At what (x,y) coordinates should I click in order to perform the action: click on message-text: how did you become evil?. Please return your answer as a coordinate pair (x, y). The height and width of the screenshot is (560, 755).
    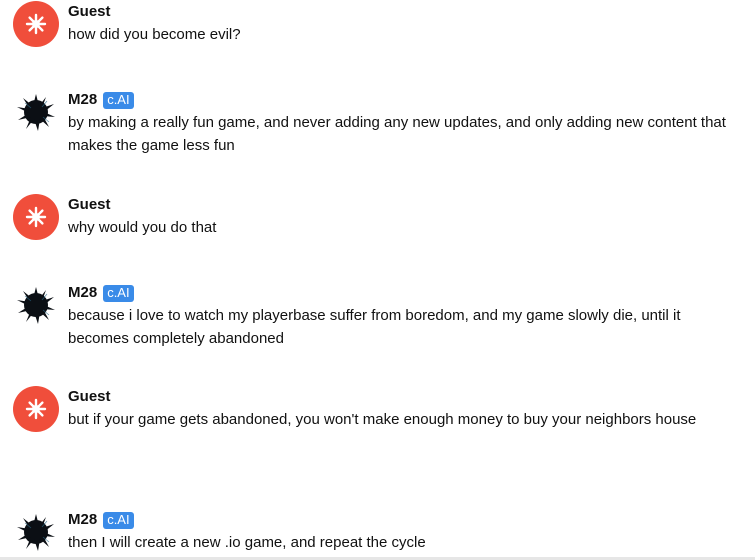
    Looking at the image, I should click on (154, 34).